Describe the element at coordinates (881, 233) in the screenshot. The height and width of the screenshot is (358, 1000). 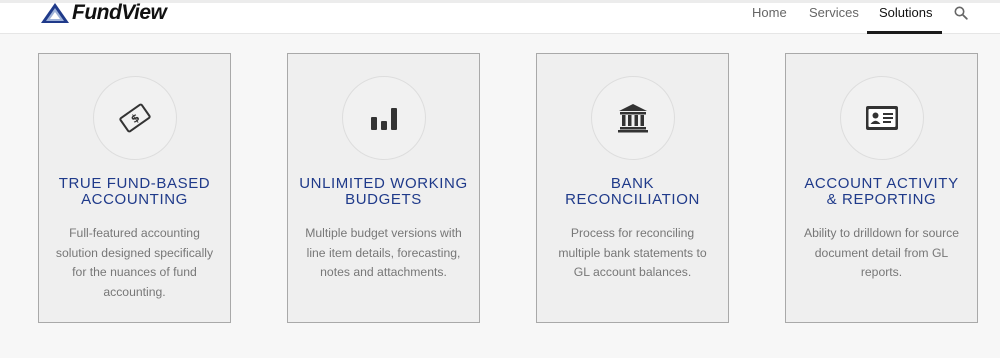
I see `card-description-line: Ability to drilldown for source` at that location.